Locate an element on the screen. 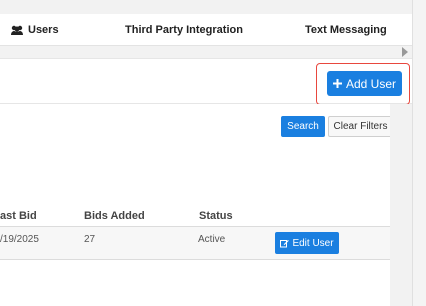  column-header-status: Status is located at coordinates (216, 216).